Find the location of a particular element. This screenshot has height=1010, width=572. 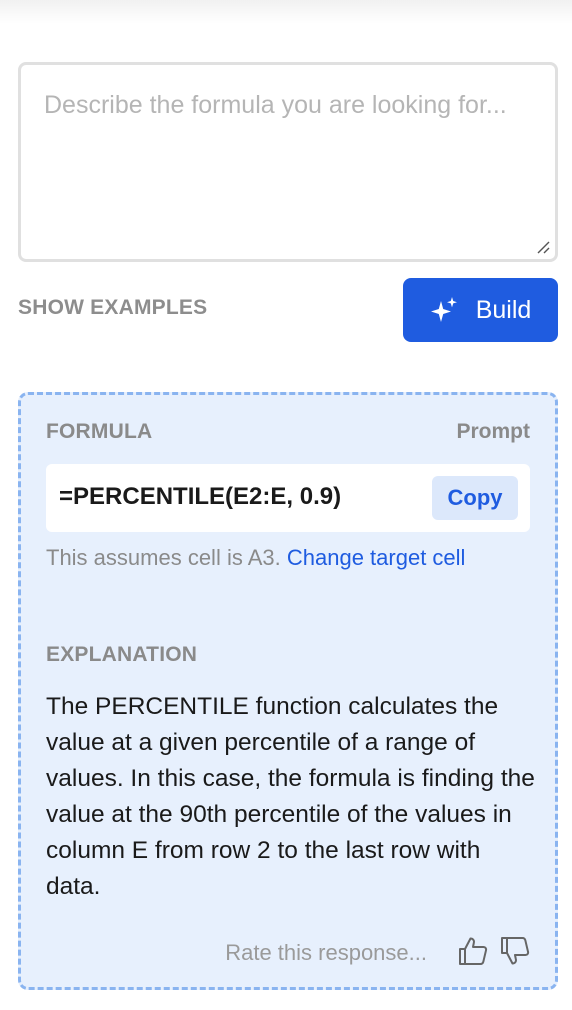

explanation-heading: EXPLANATION is located at coordinates (122, 654).